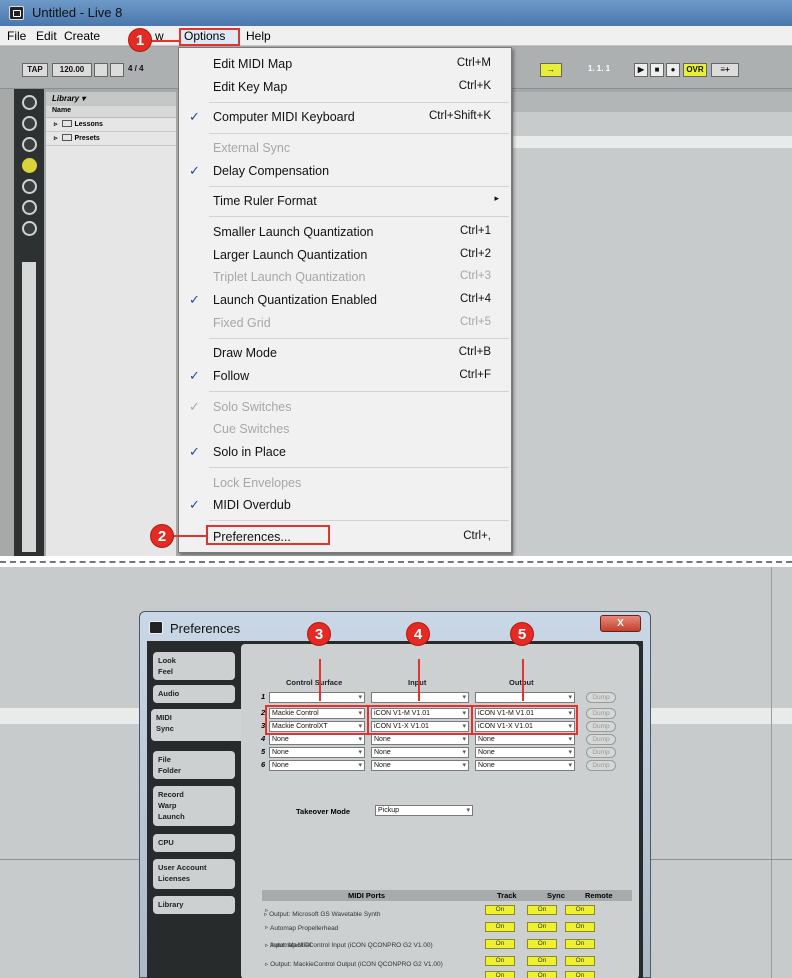 The height and width of the screenshot is (978, 792). What do you see at coordinates (66, 137) in the screenshot?
I see `folder-icon` at bounding box center [66, 137].